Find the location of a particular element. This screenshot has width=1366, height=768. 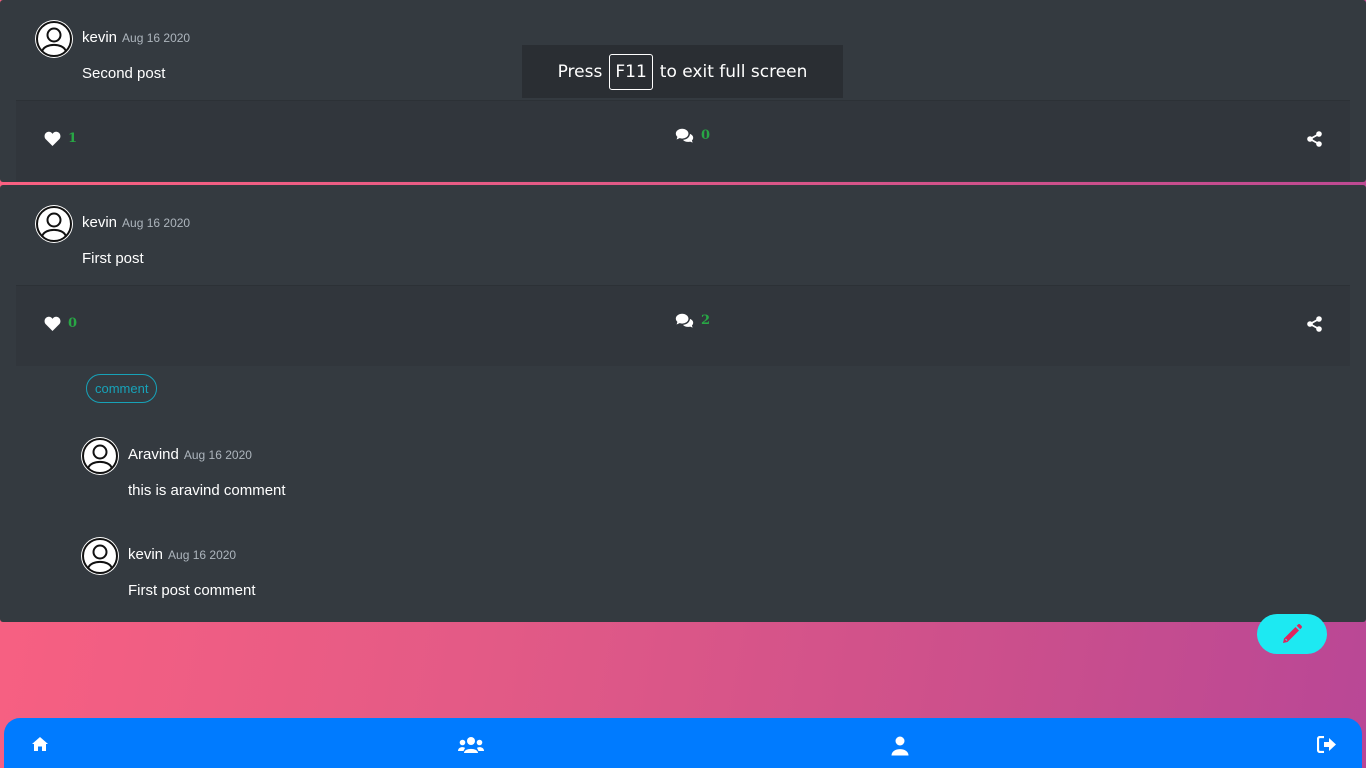

nav-profile is located at coordinates (900, 748).